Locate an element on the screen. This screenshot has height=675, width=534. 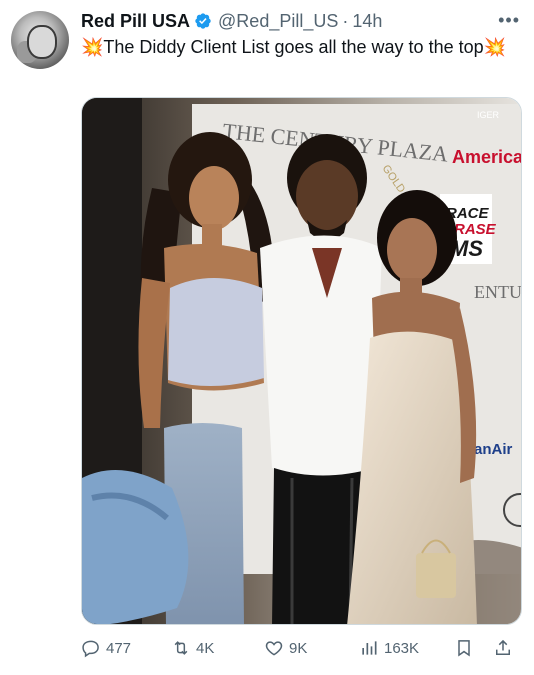
avatar is located at coordinates (40, 40).